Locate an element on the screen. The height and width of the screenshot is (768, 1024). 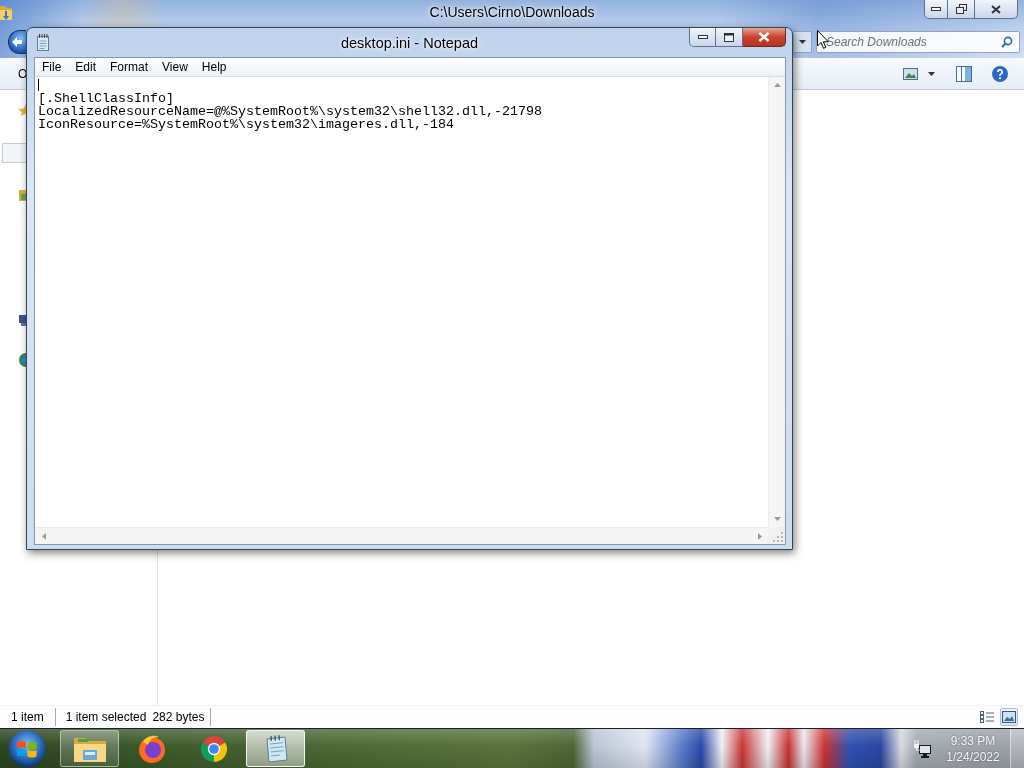
notepad-icon is located at coordinates (43, 42).